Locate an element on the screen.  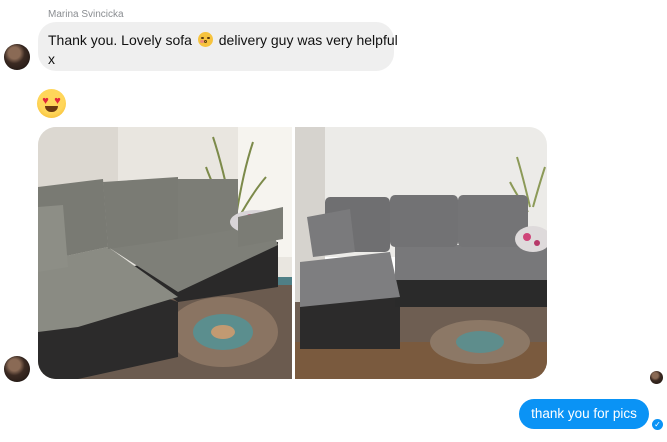
kissing-blushing-emoji-icon is located at coordinates (205, 39).